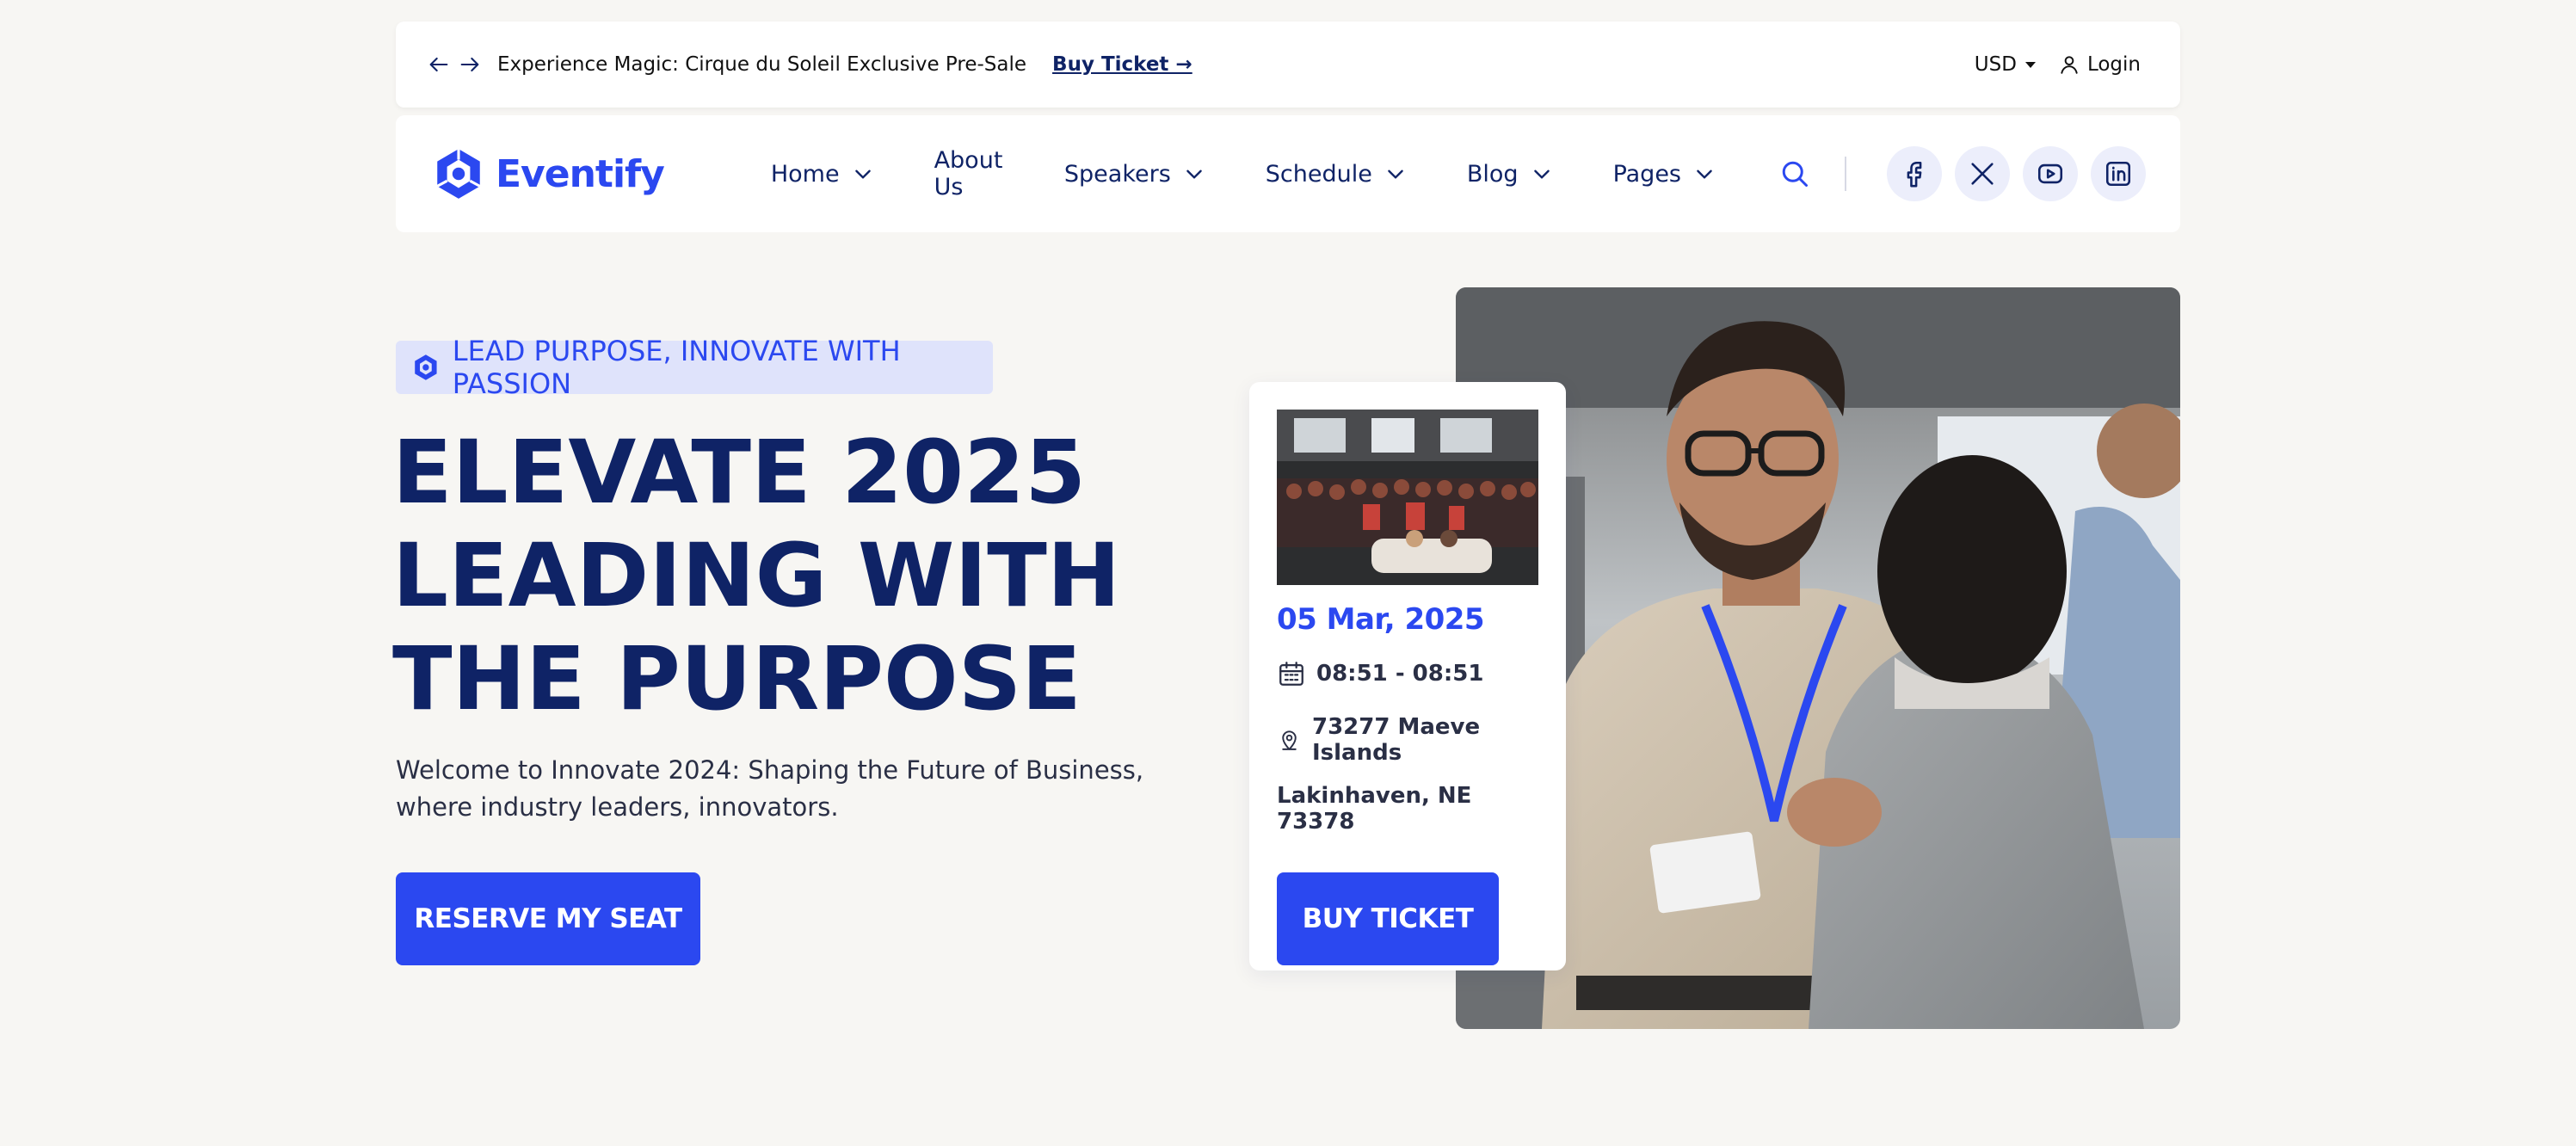 This screenshot has width=2576, height=1146. What do you see at coordinates (1795, 174) in the screenshot?
I see `search-icon` at bounding box center [1795, 174].